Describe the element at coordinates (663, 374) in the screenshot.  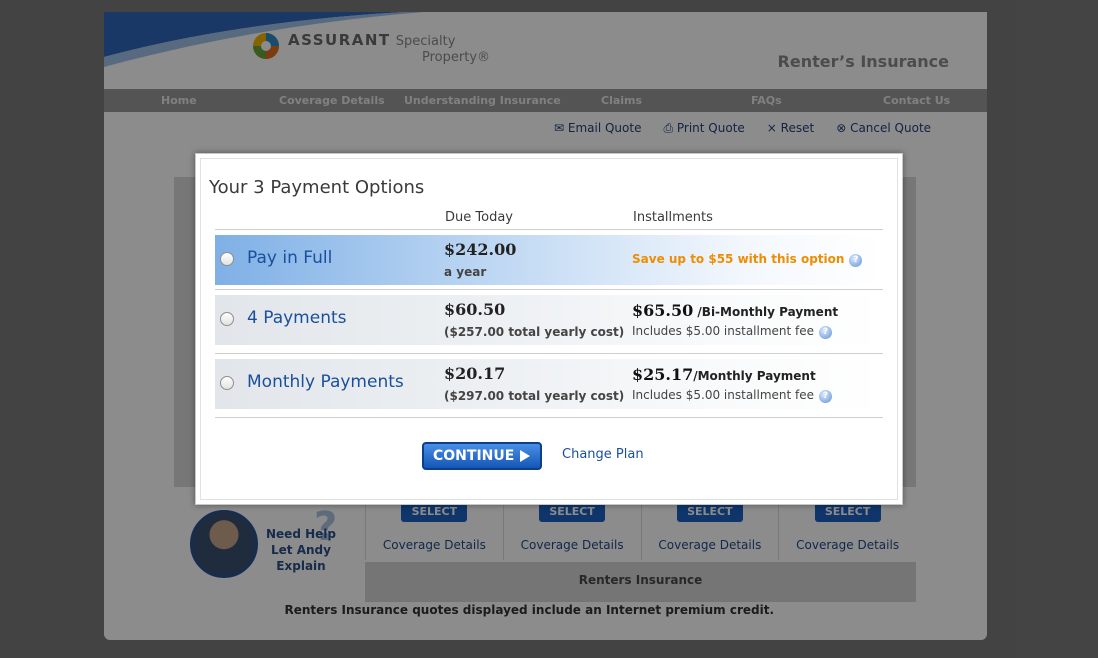
I see `installment-price: $25.17` at that location.